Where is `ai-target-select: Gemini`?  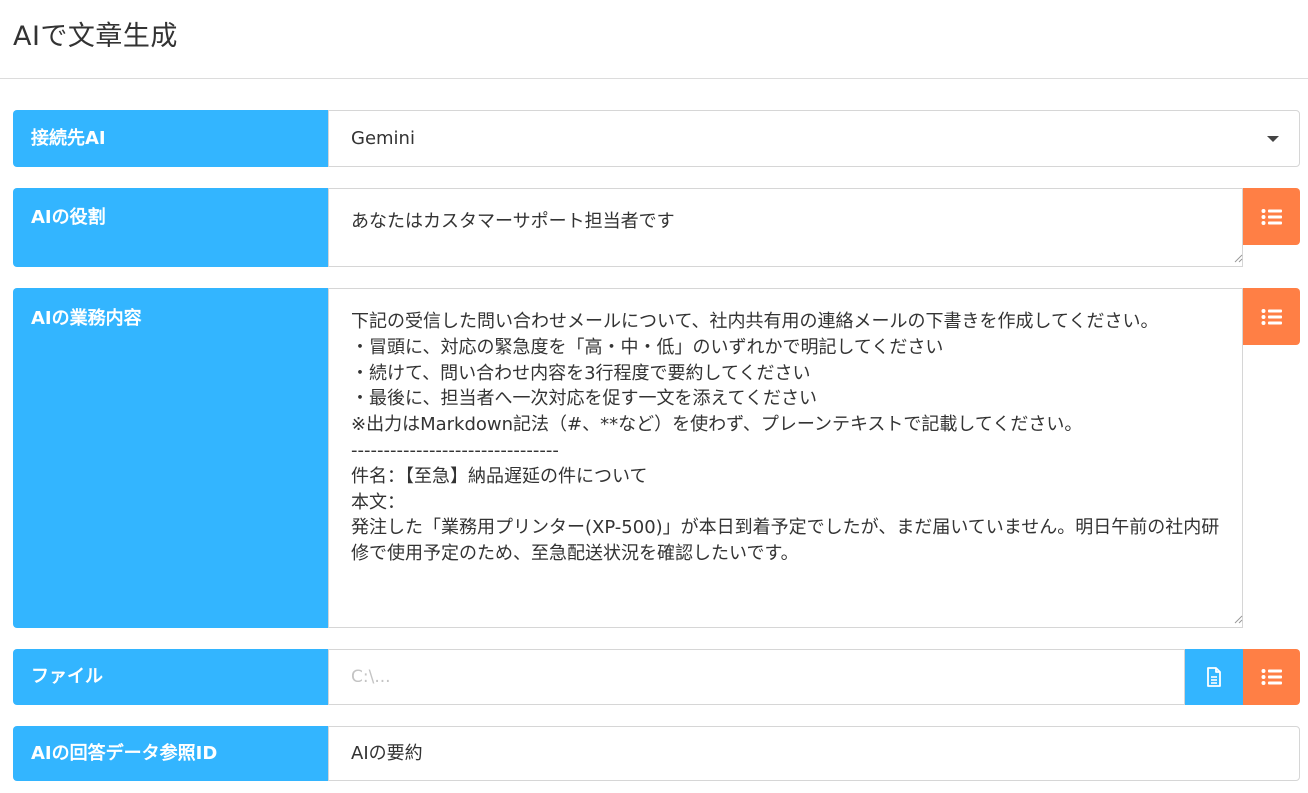
ai-target-select: Gemini is located at coordinates (814, 138).